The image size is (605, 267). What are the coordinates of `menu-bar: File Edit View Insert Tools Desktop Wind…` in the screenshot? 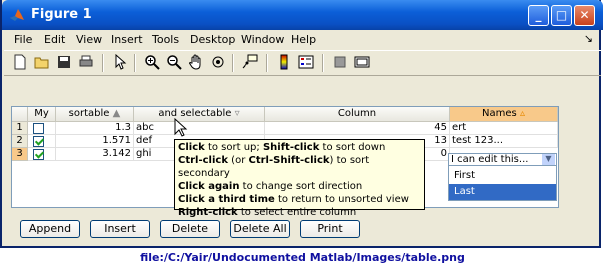 It's located at (302, 39).